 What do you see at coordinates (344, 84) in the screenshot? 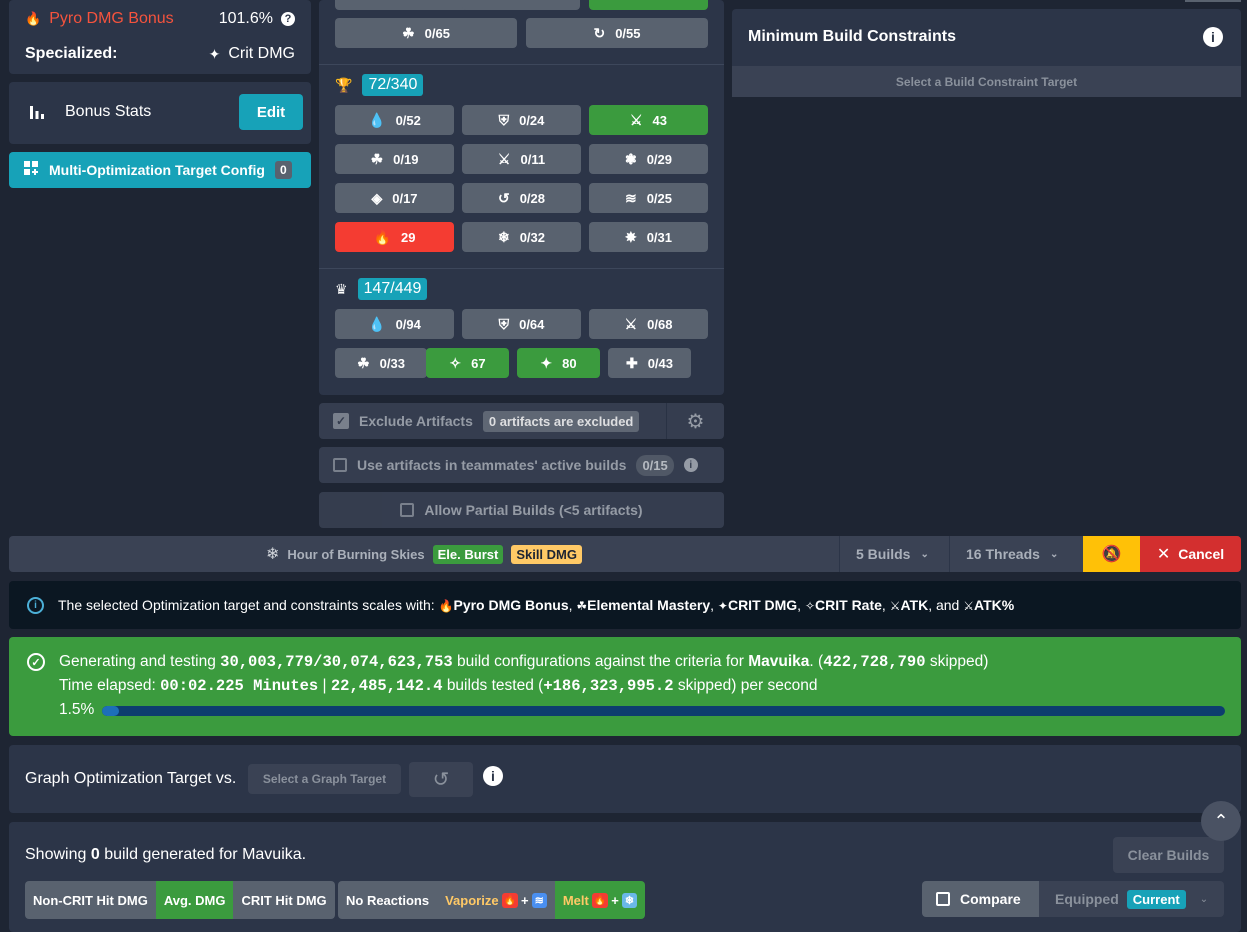
I see `goblet-icon: 🏆` at bounding box center [344, 84].